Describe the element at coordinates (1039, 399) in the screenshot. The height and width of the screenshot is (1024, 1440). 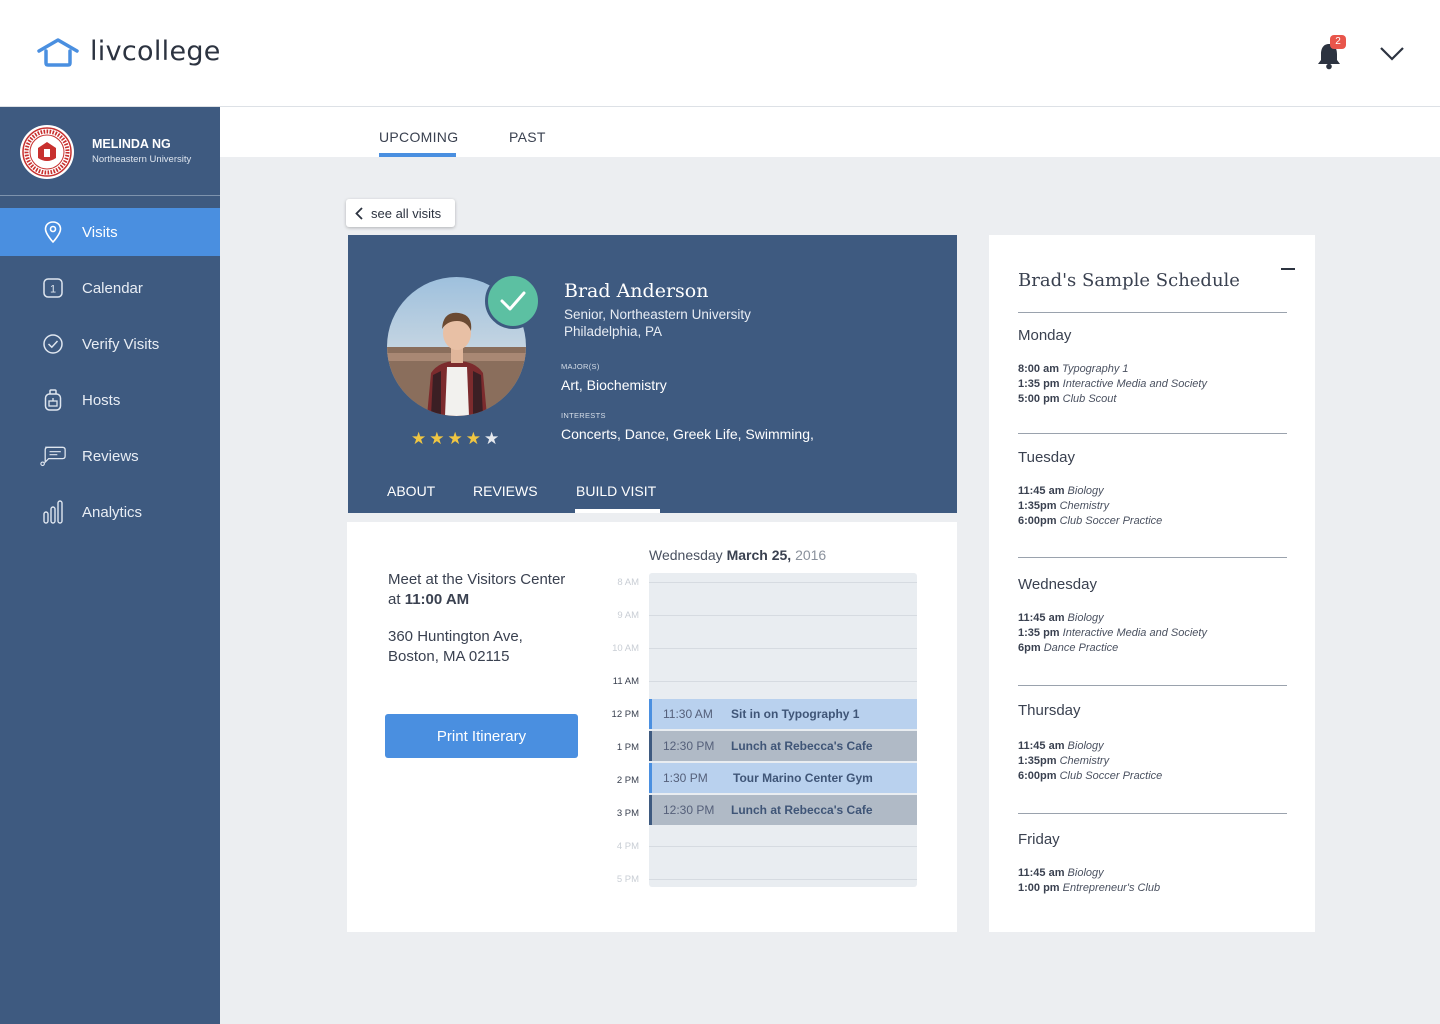
I see `entry-time: 5:00 pm` at that location.